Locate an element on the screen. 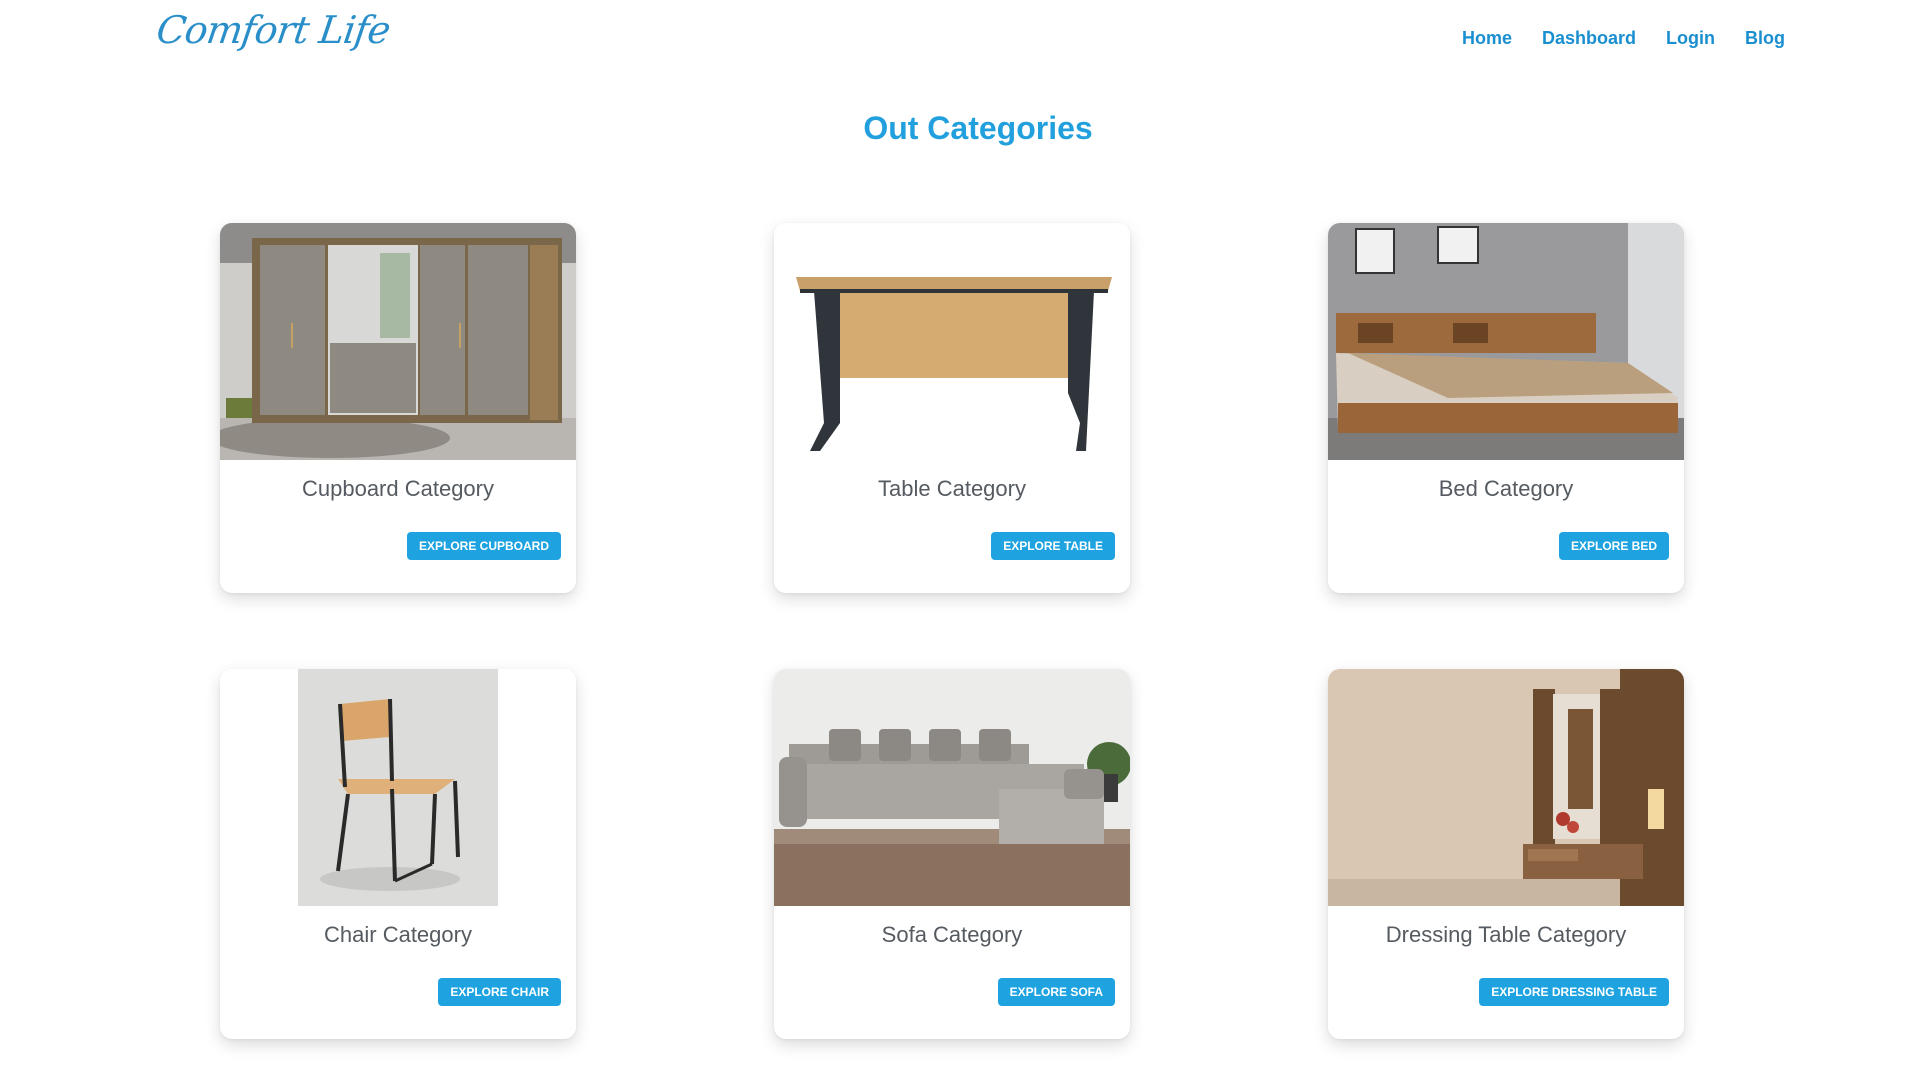  category-card-chair: Chair Category EXPLORE CHAIR is located at coordinates (398, 854).